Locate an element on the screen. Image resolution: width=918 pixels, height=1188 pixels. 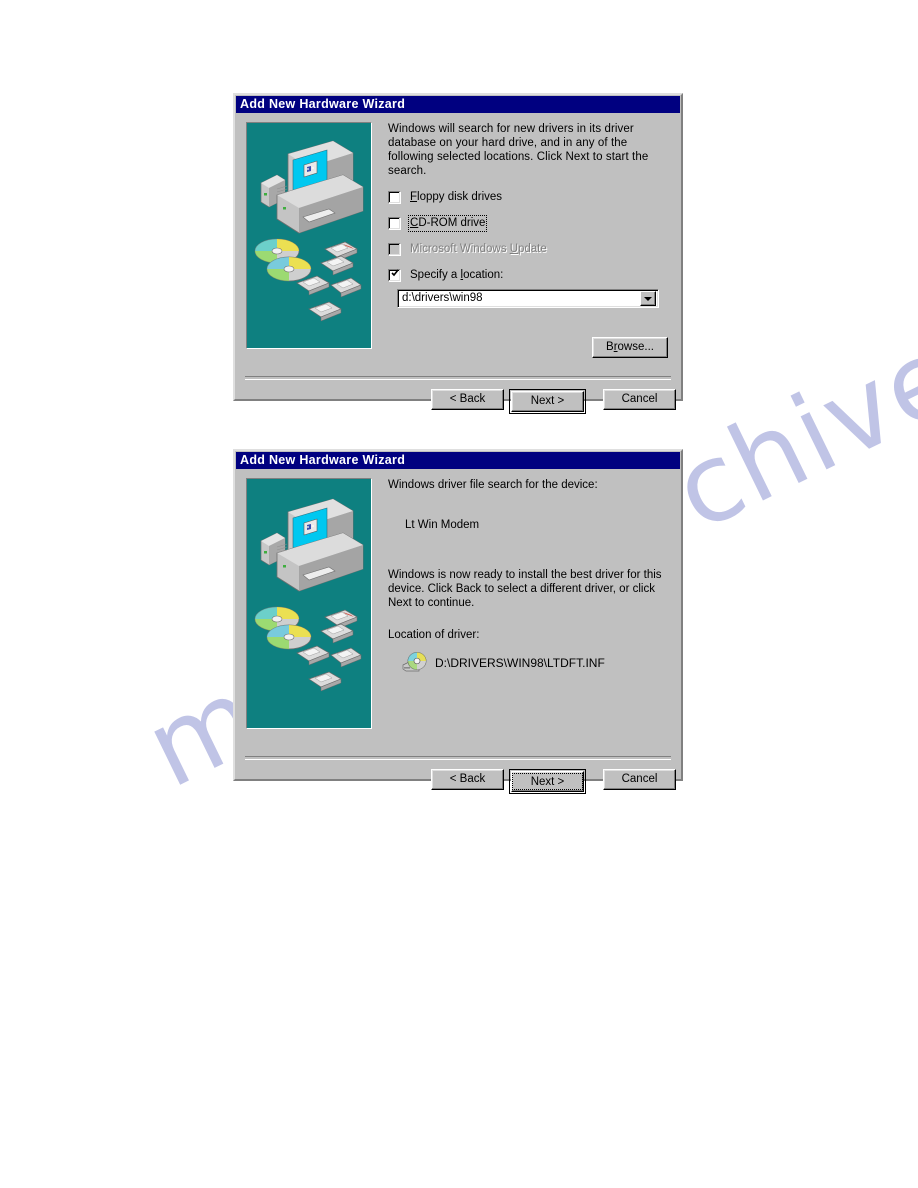
driver-path-row: D:\DRIVERS\WIN98\LTDFT.INF is located at coordinates (536, 663).